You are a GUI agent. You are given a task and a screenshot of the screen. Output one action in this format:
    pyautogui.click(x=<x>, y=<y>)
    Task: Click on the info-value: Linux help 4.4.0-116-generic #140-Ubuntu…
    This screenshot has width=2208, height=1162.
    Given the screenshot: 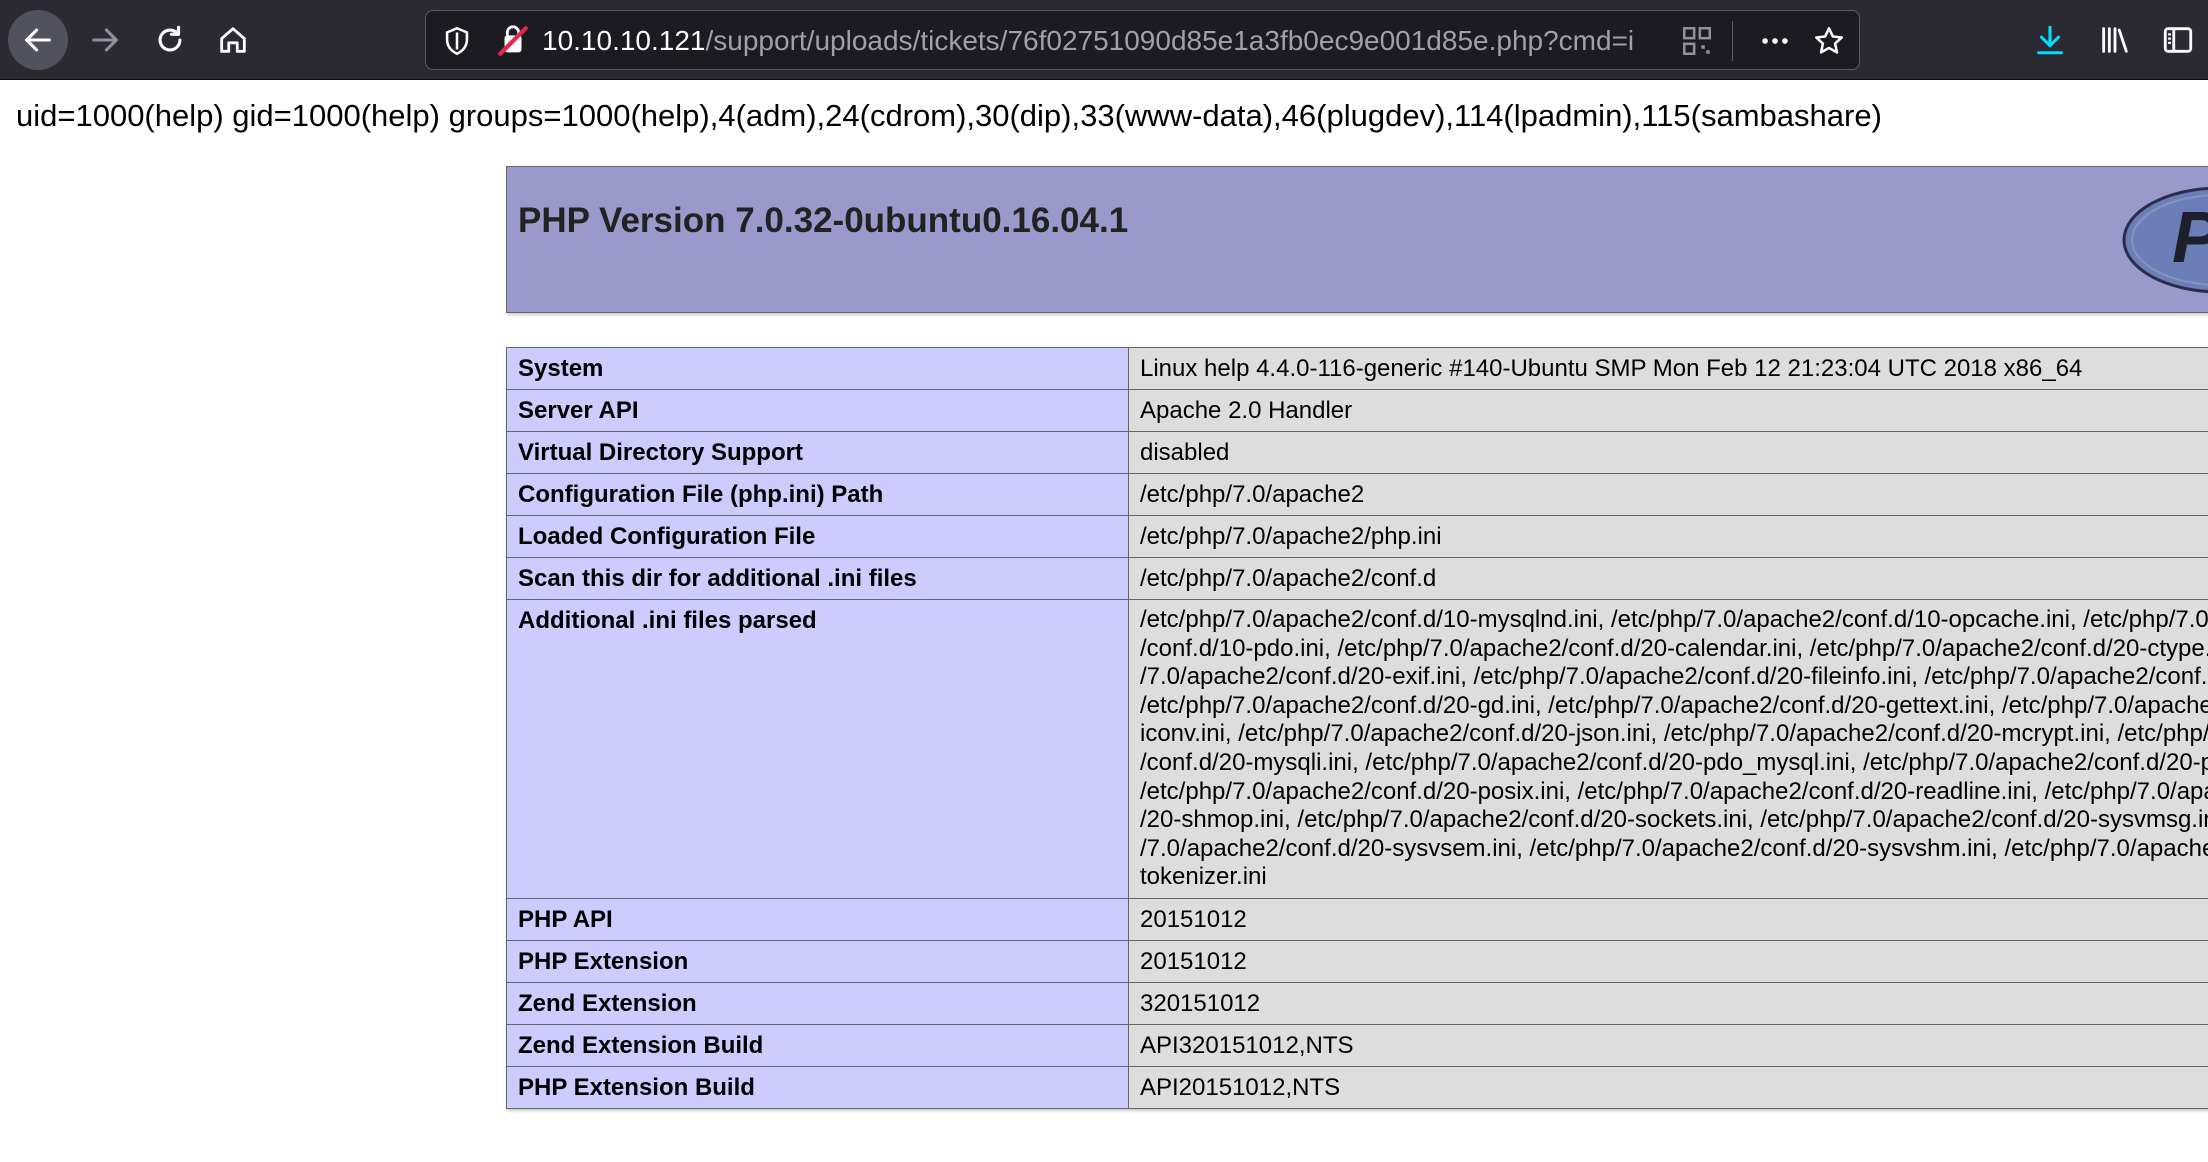 What is the action you would take?
    pyautogui.click(x=1668, y=368)
    